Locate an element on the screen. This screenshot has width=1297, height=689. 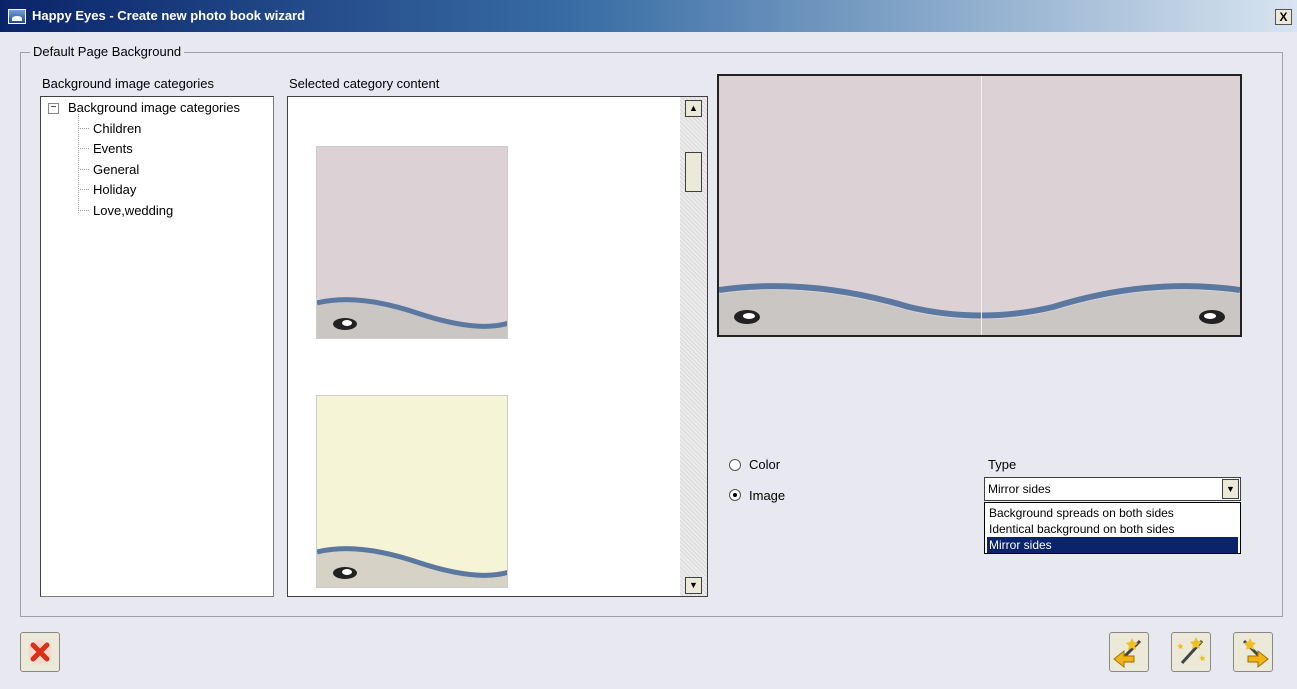
scroll-thumb is located at coordinates (693, 172).